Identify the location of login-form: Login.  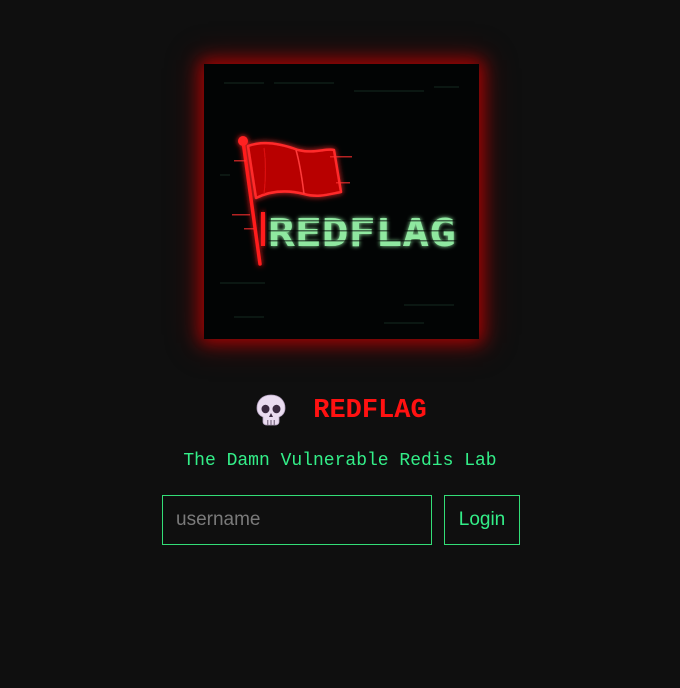
(341, 520).